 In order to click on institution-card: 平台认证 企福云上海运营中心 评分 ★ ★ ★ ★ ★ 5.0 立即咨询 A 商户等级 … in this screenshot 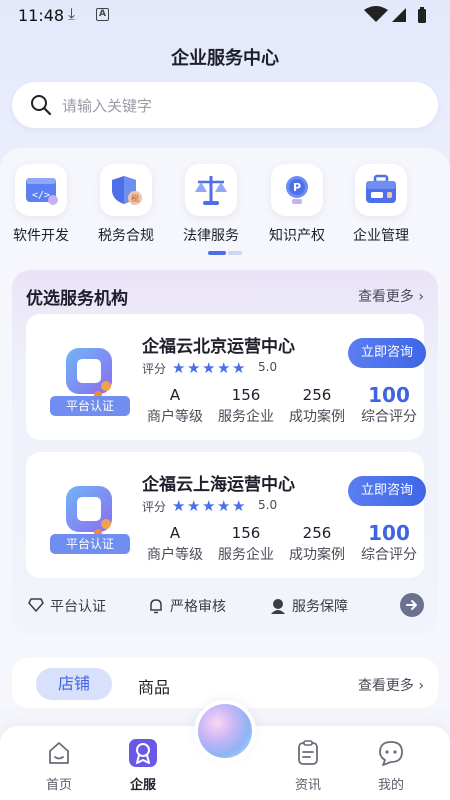, I will do `click(226, 515)`.